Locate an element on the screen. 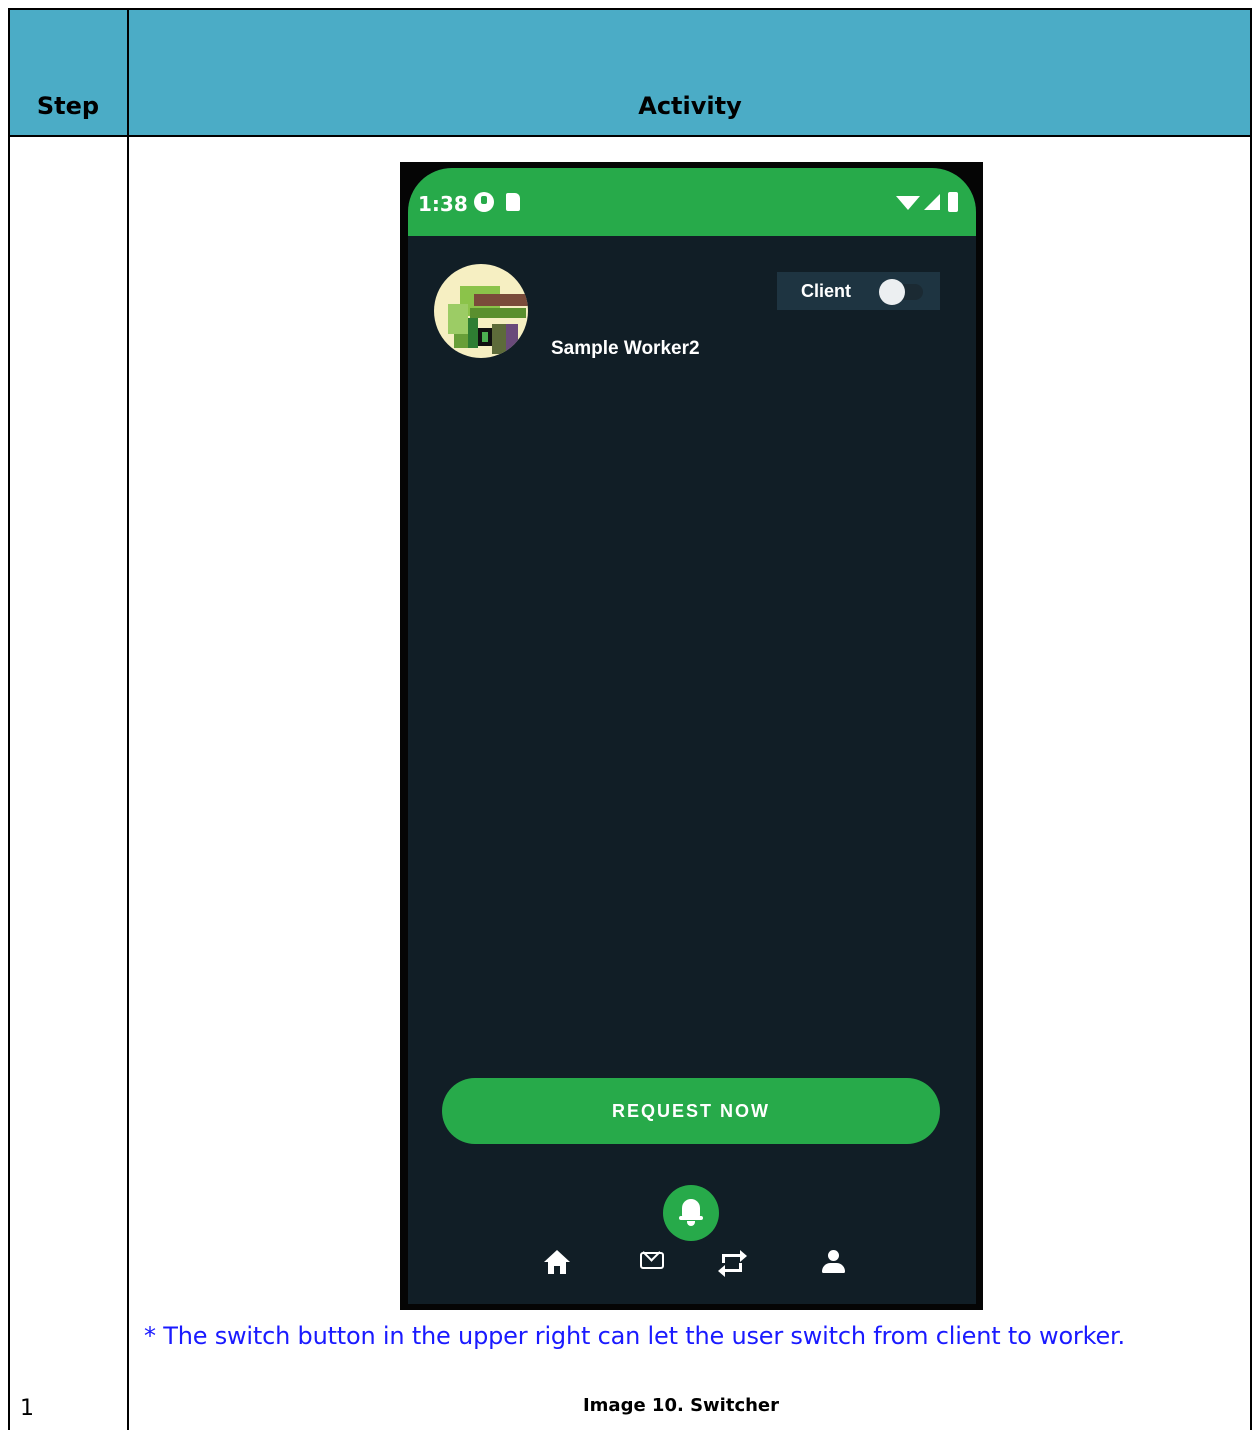  mail-icon is located at coordinates (654, 1260).